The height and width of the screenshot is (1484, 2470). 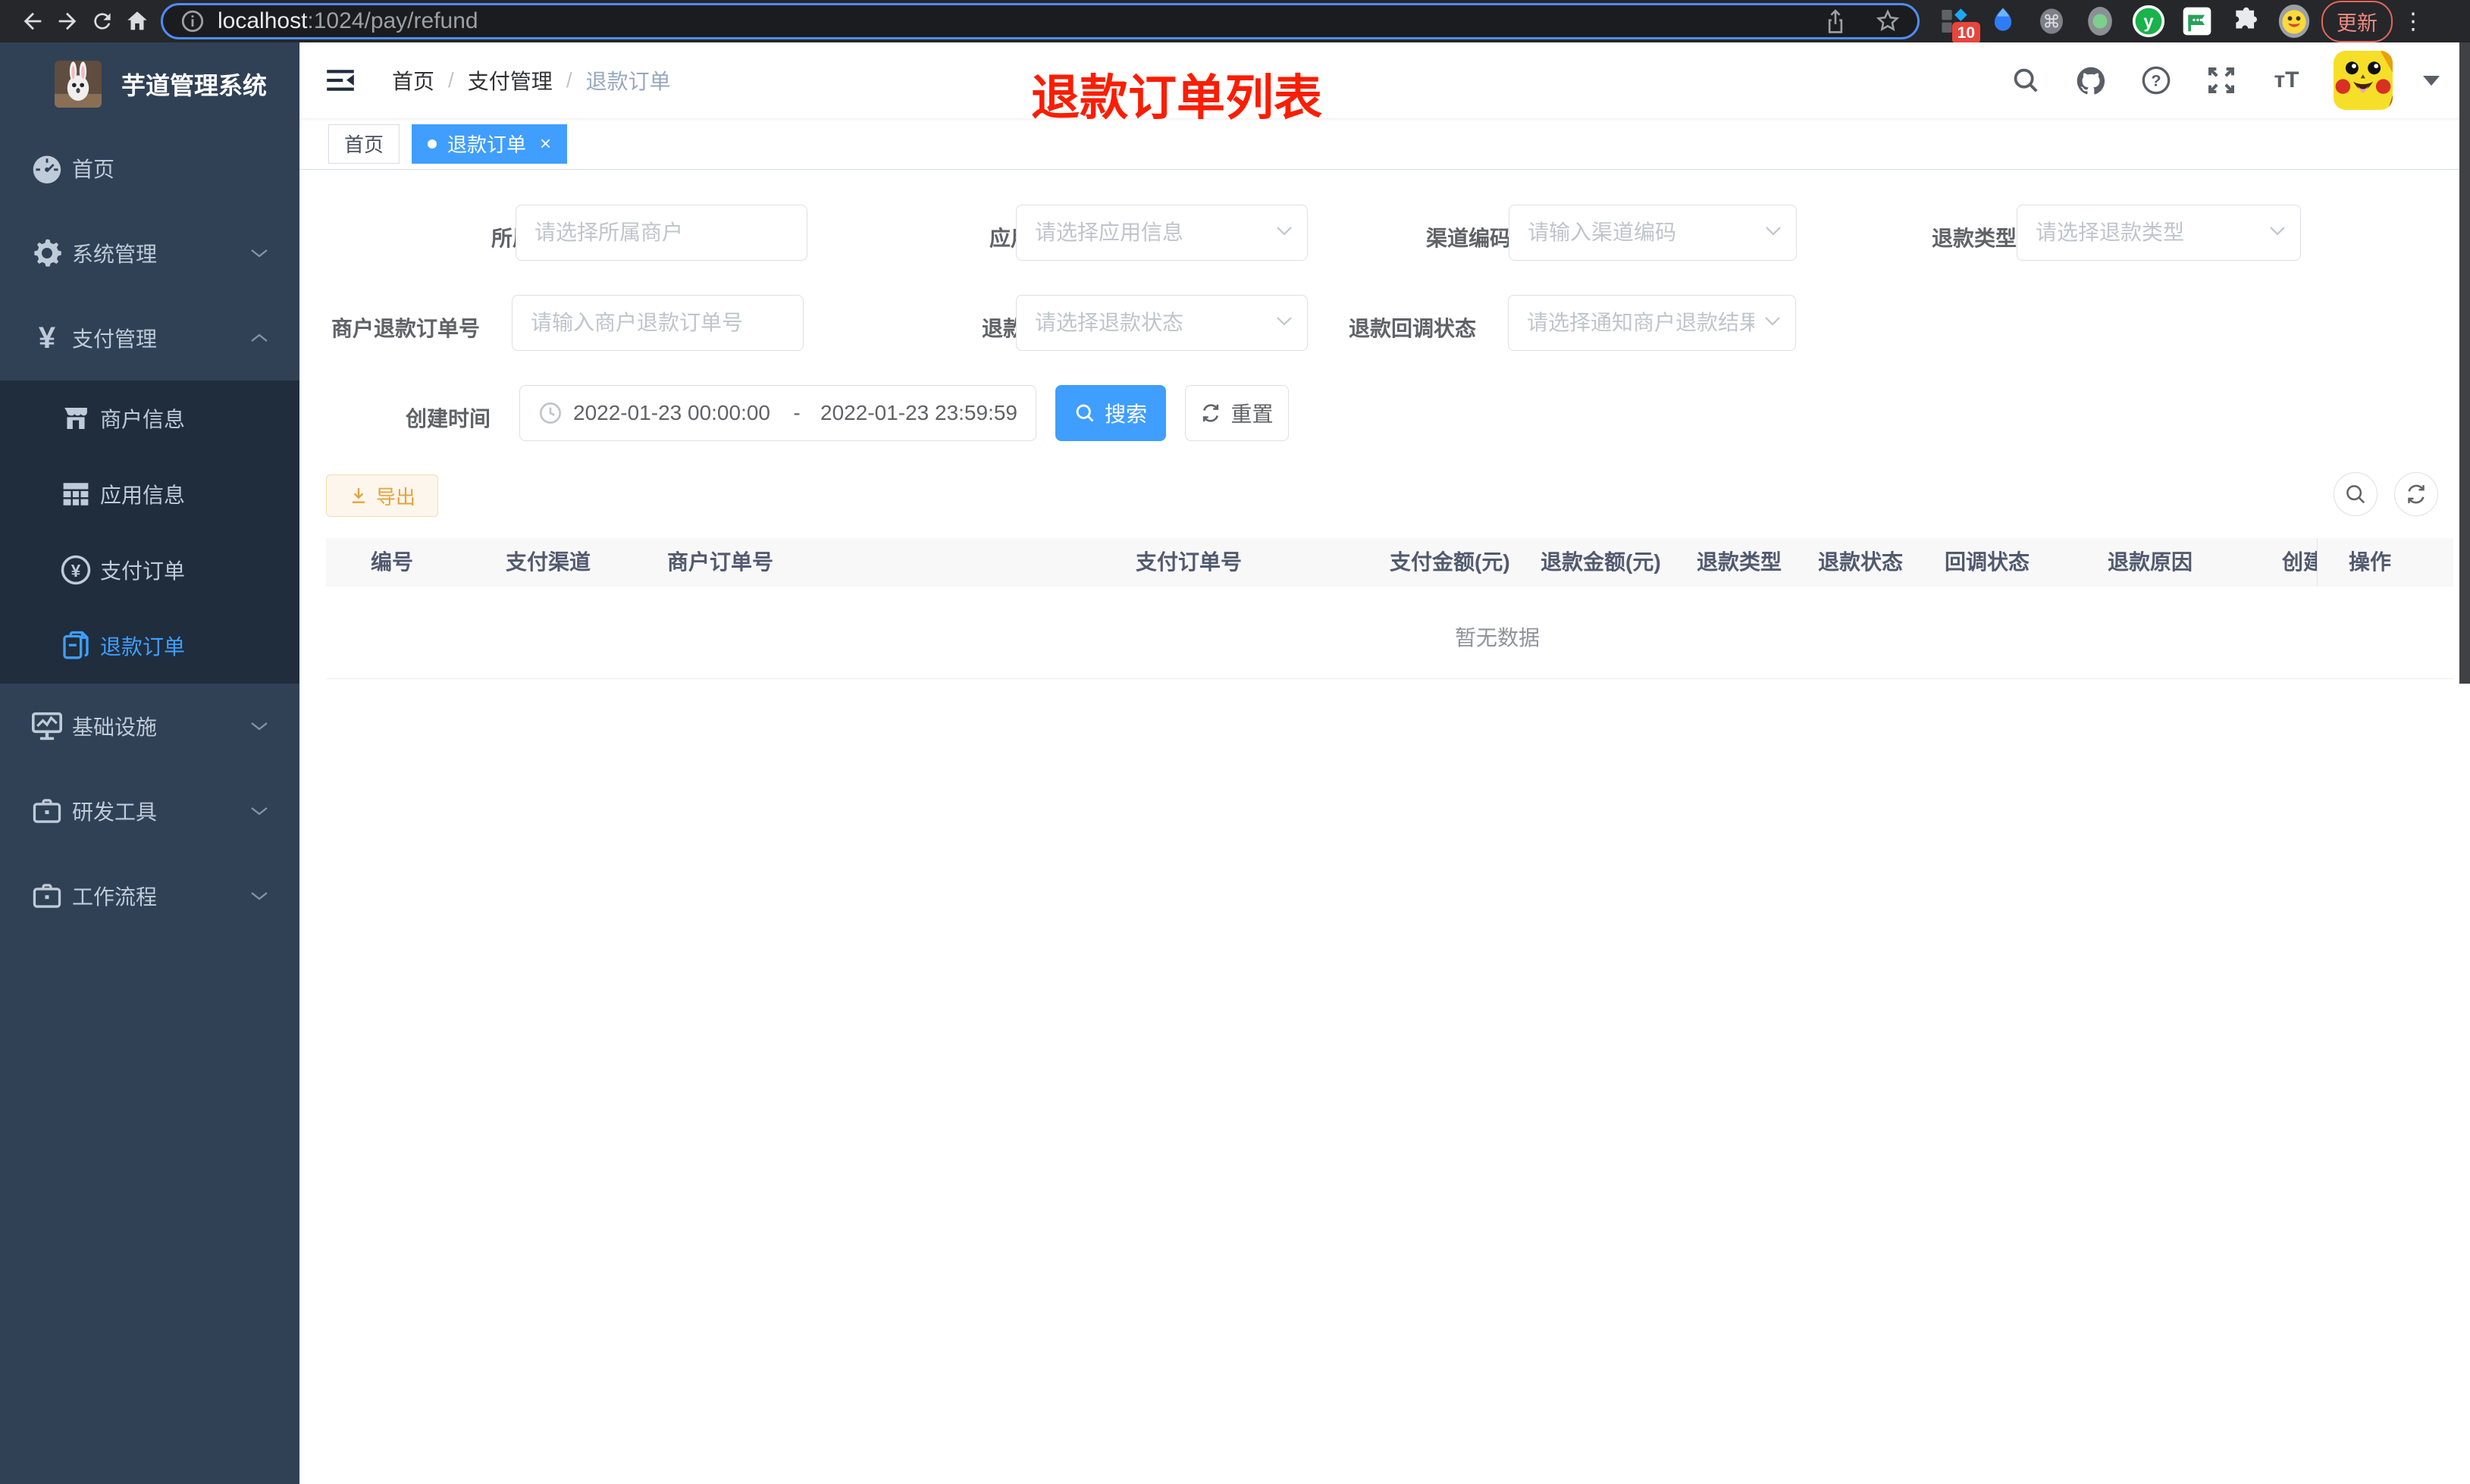 I want to click on sidebar-item-pay-order: ¥ 支付订单, so click(x=149, y=570).